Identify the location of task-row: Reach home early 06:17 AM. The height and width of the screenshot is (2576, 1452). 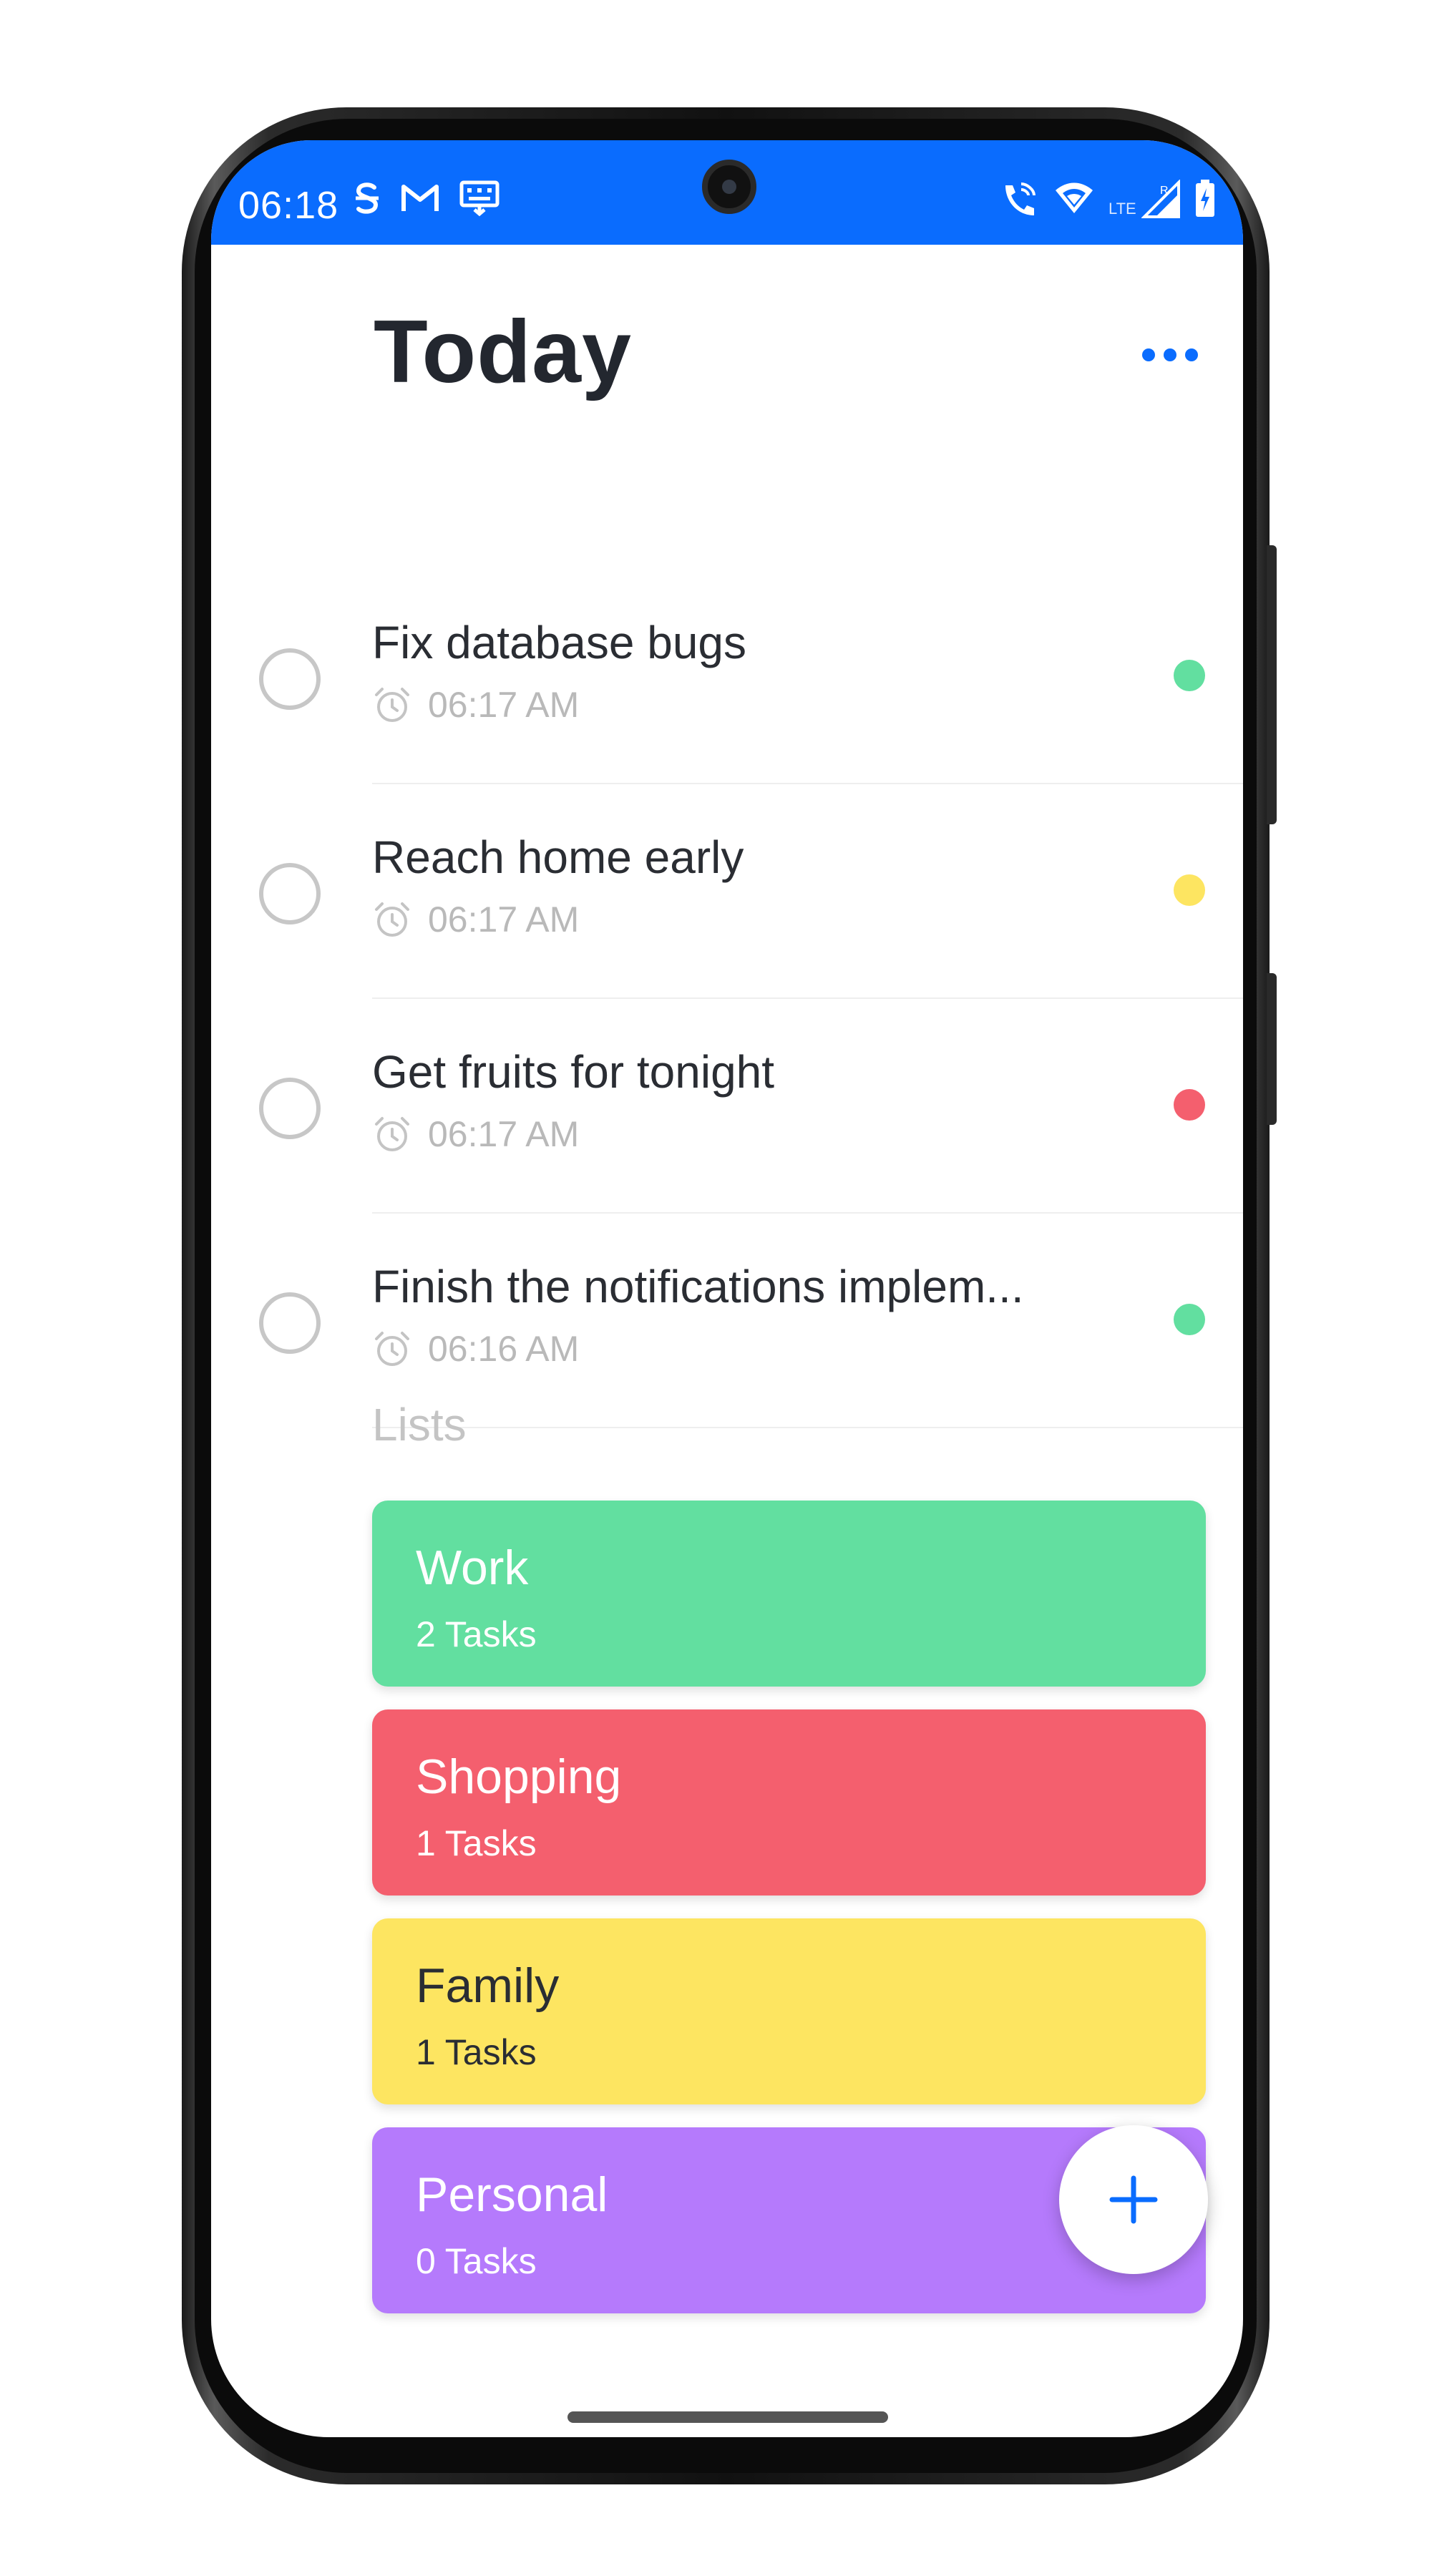
(727, 891).